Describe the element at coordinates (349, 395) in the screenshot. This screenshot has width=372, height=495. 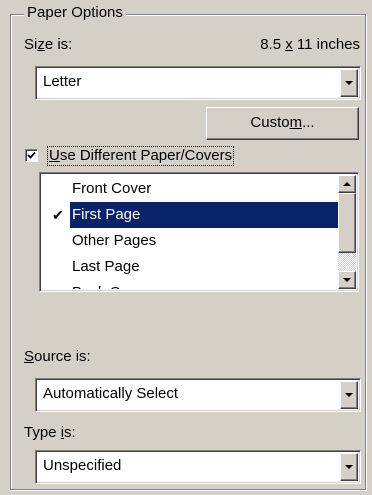
I see `source-dropdown-arrow-icon` at that location.